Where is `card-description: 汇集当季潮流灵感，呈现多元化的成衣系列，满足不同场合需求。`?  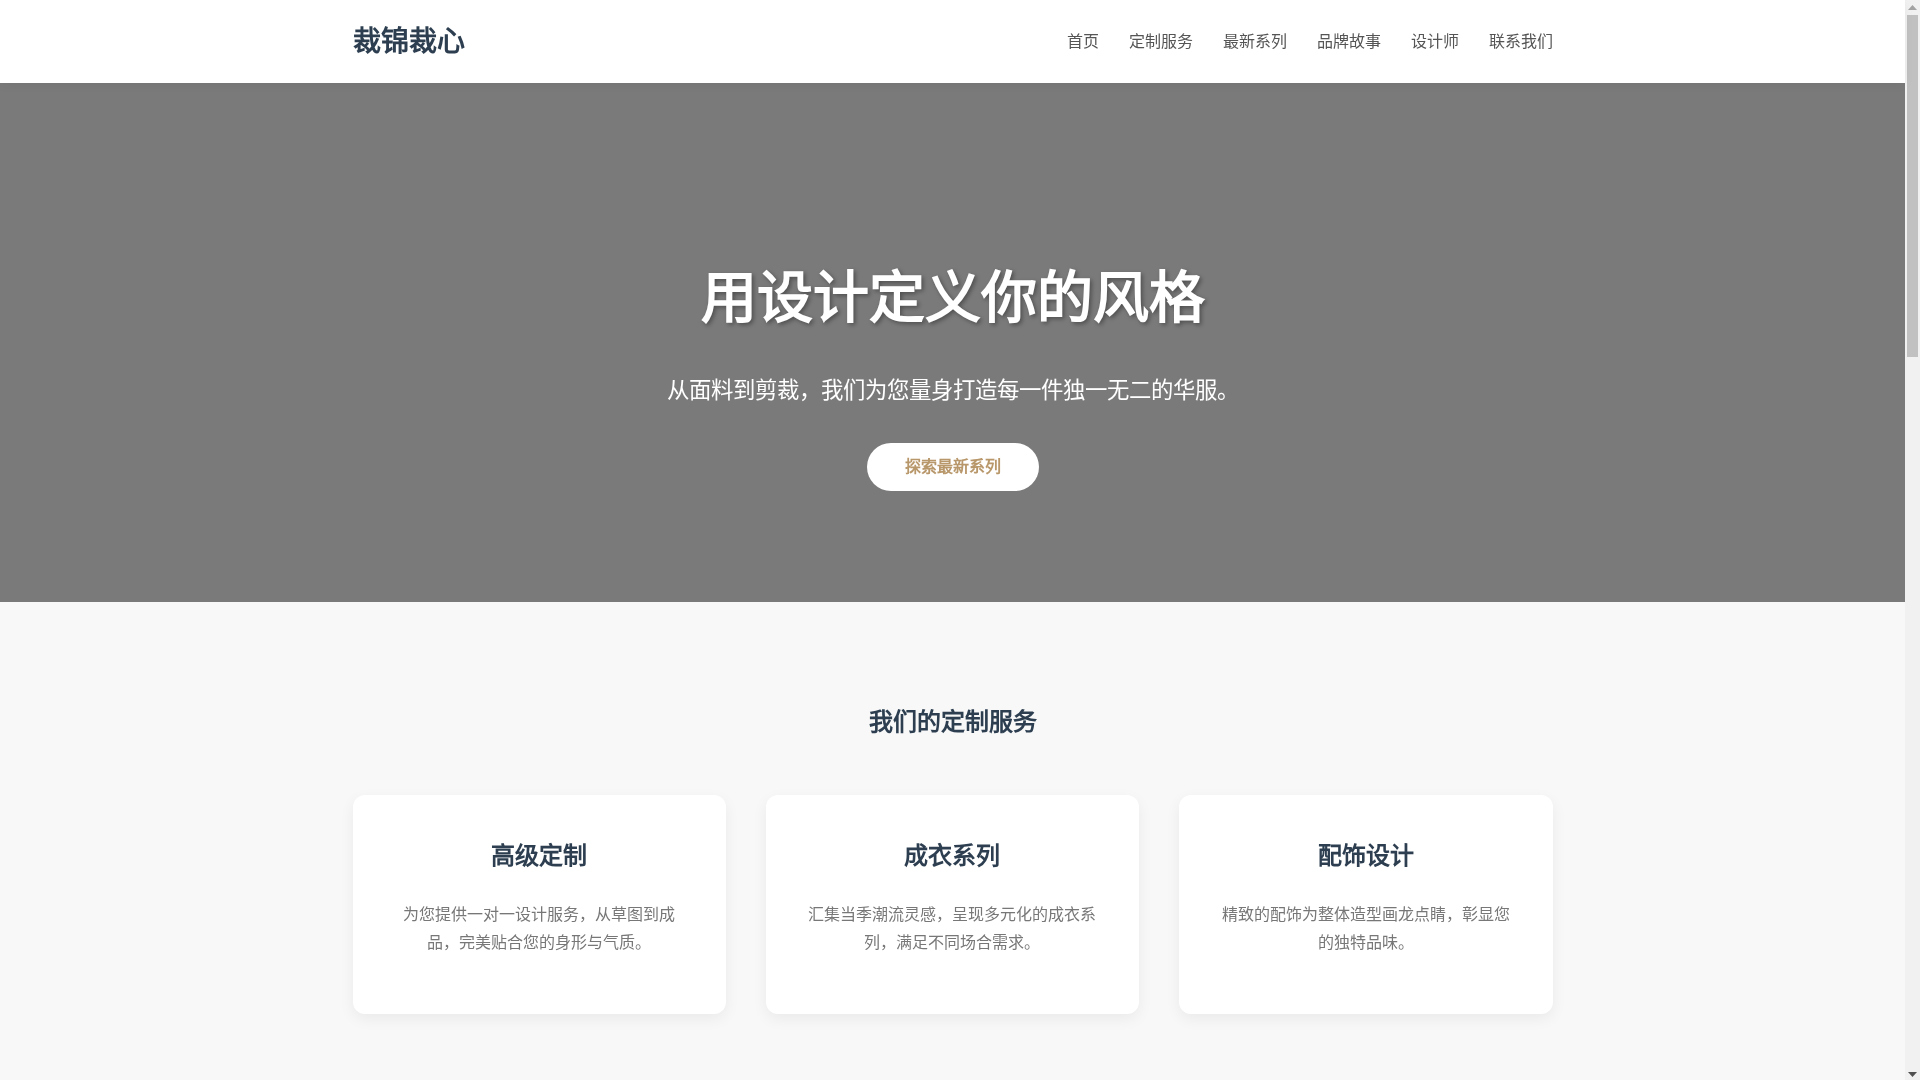 card-description: 汇集当季潮流灵感，呈现多元化的成衣系列，满足不同场合需求。 is located at coordinates (952, 929).